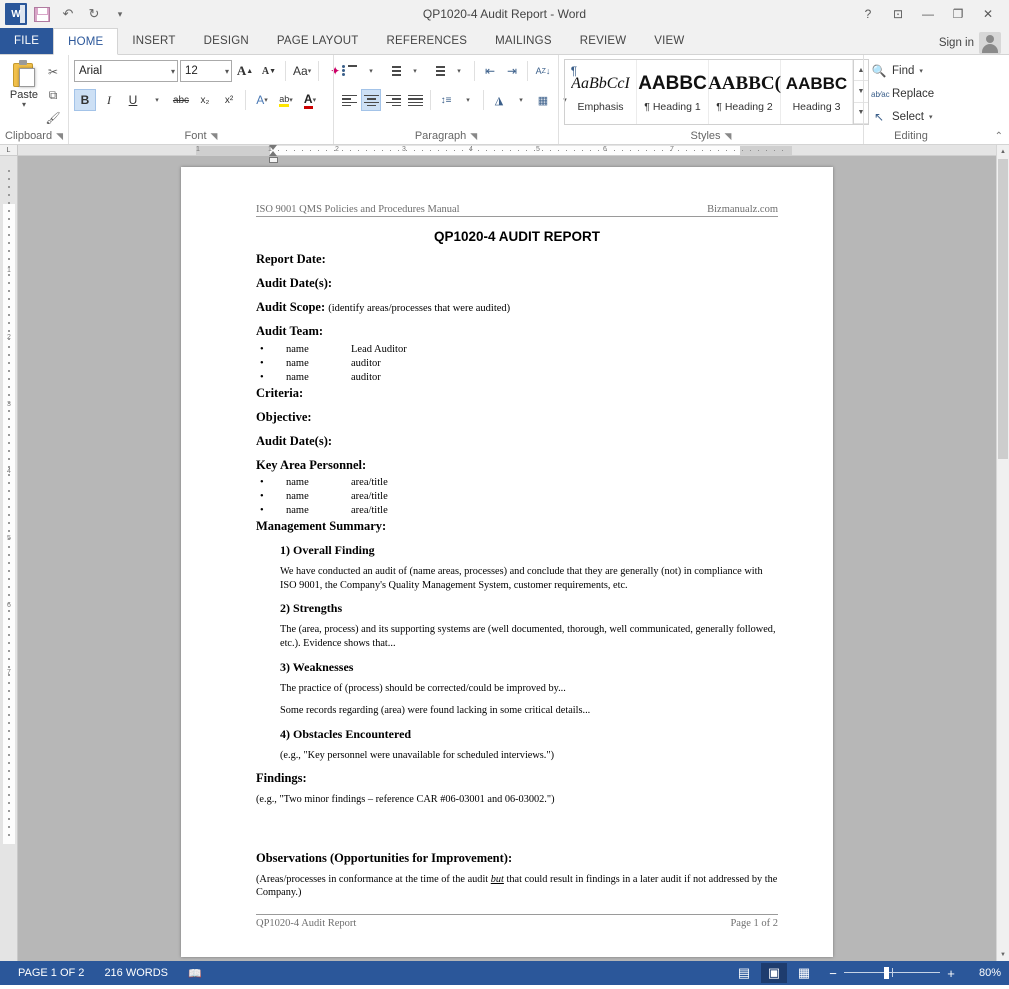 This screenshot has height=989, width=1009. I want to click on line-spacing-chevron-down-icon: ▾, so click(468, 100).